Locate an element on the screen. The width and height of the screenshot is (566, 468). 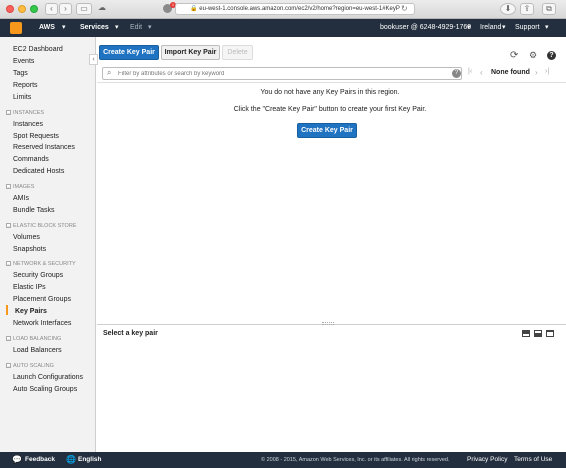
section-network-security: – NETWORK & SECURITY is located at coordinates (41, 264).